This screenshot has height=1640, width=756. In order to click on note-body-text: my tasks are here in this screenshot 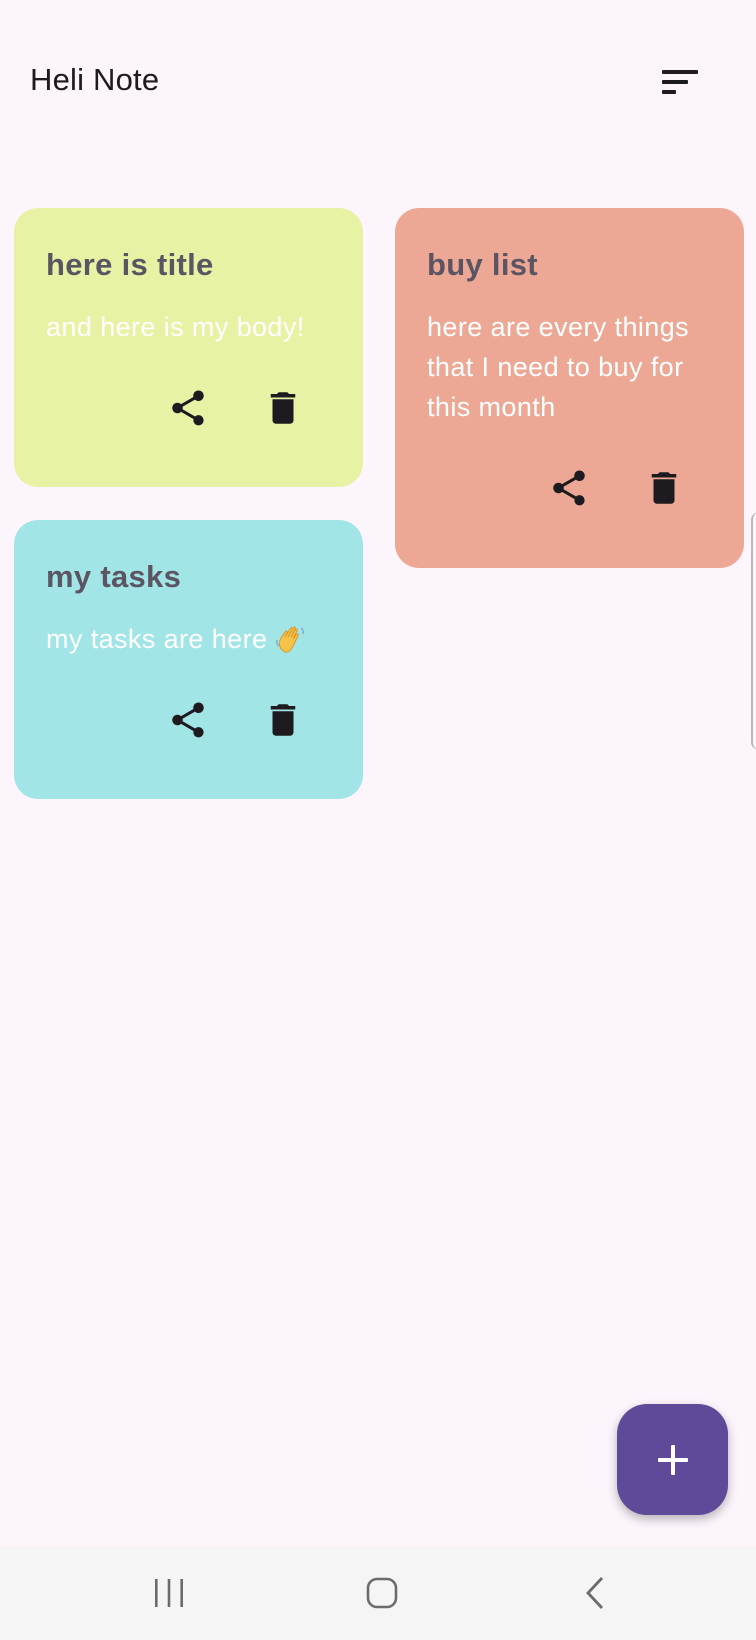, I will do `click(157, 639)`.